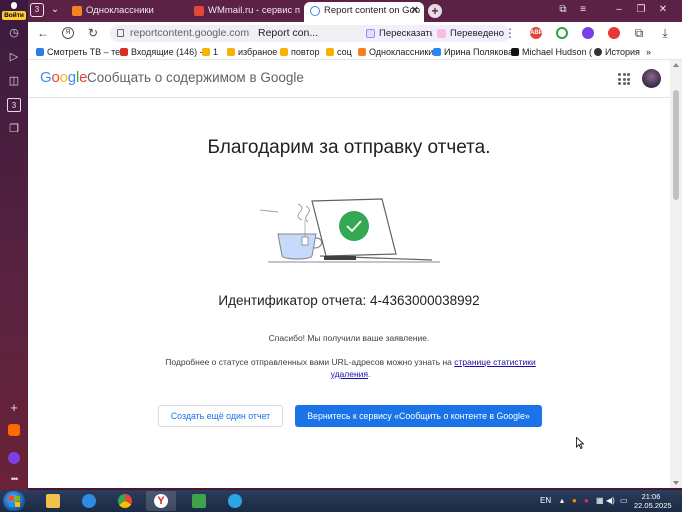  I want to click on yandex-icon: Я, so click(68, 33).